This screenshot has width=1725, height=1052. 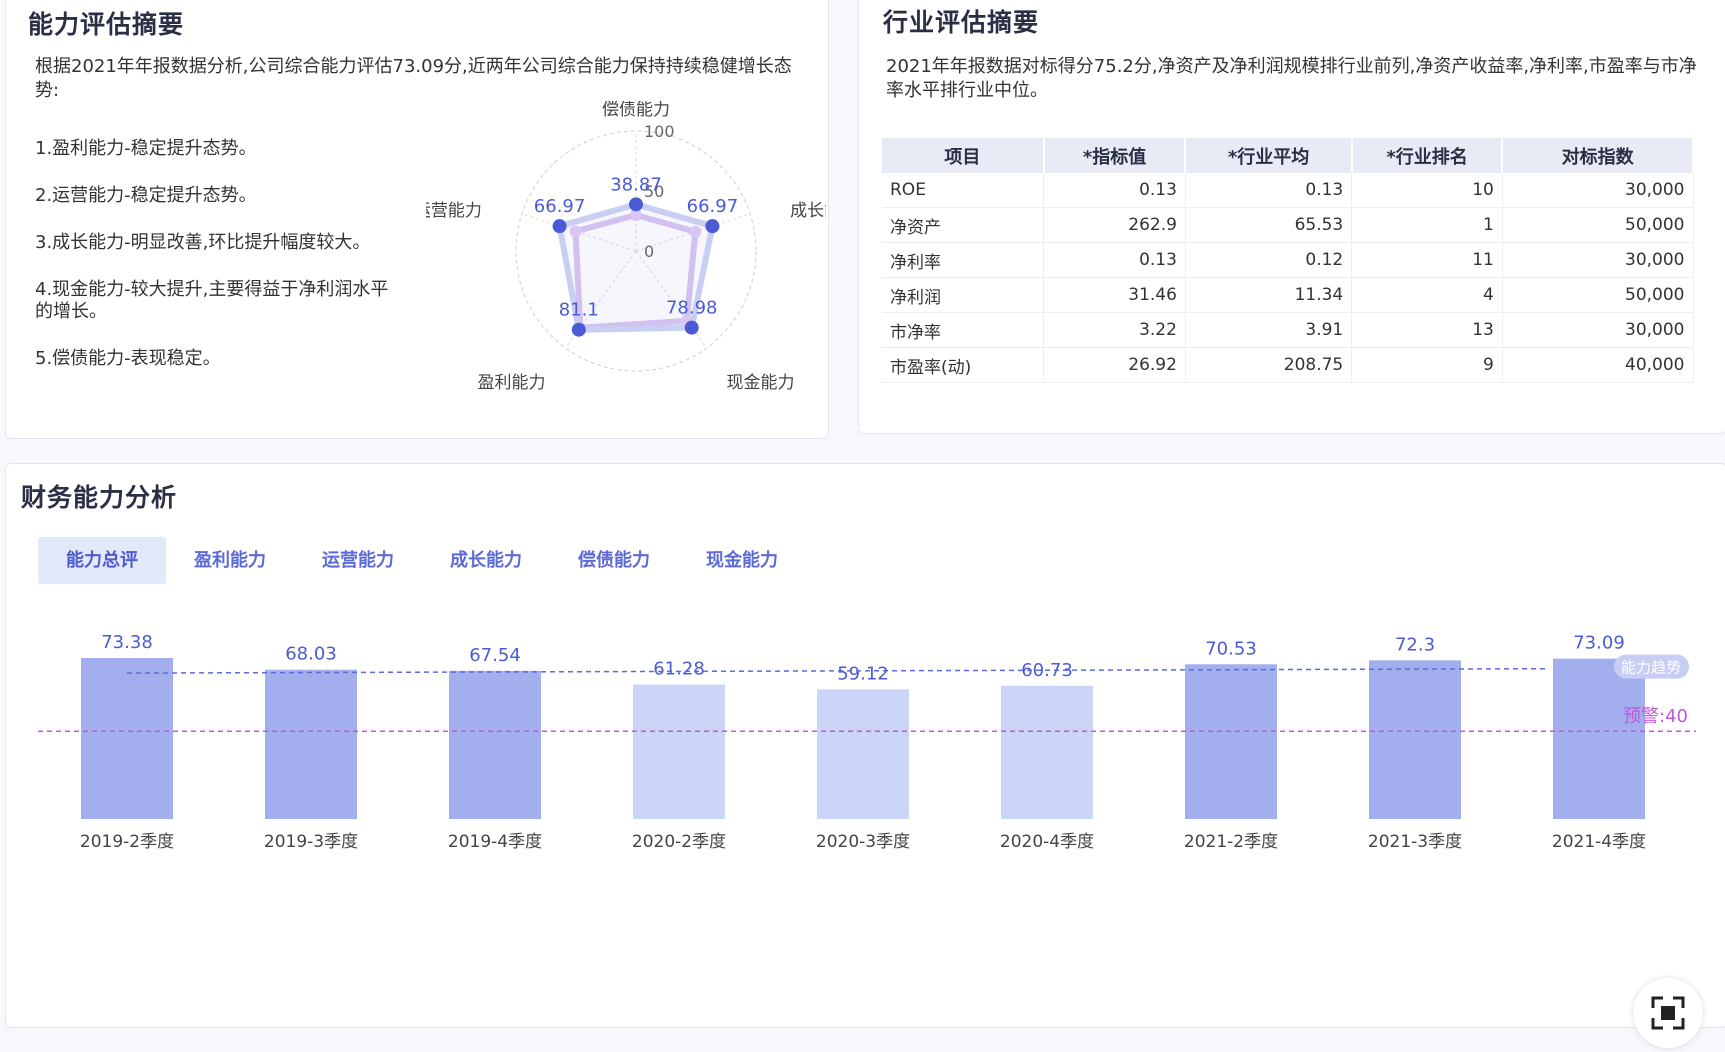 What do you see at coordinates (679, 669) in the screenshot?
I see `bar-value-label: 61.28` at bounding box center [679, 669].